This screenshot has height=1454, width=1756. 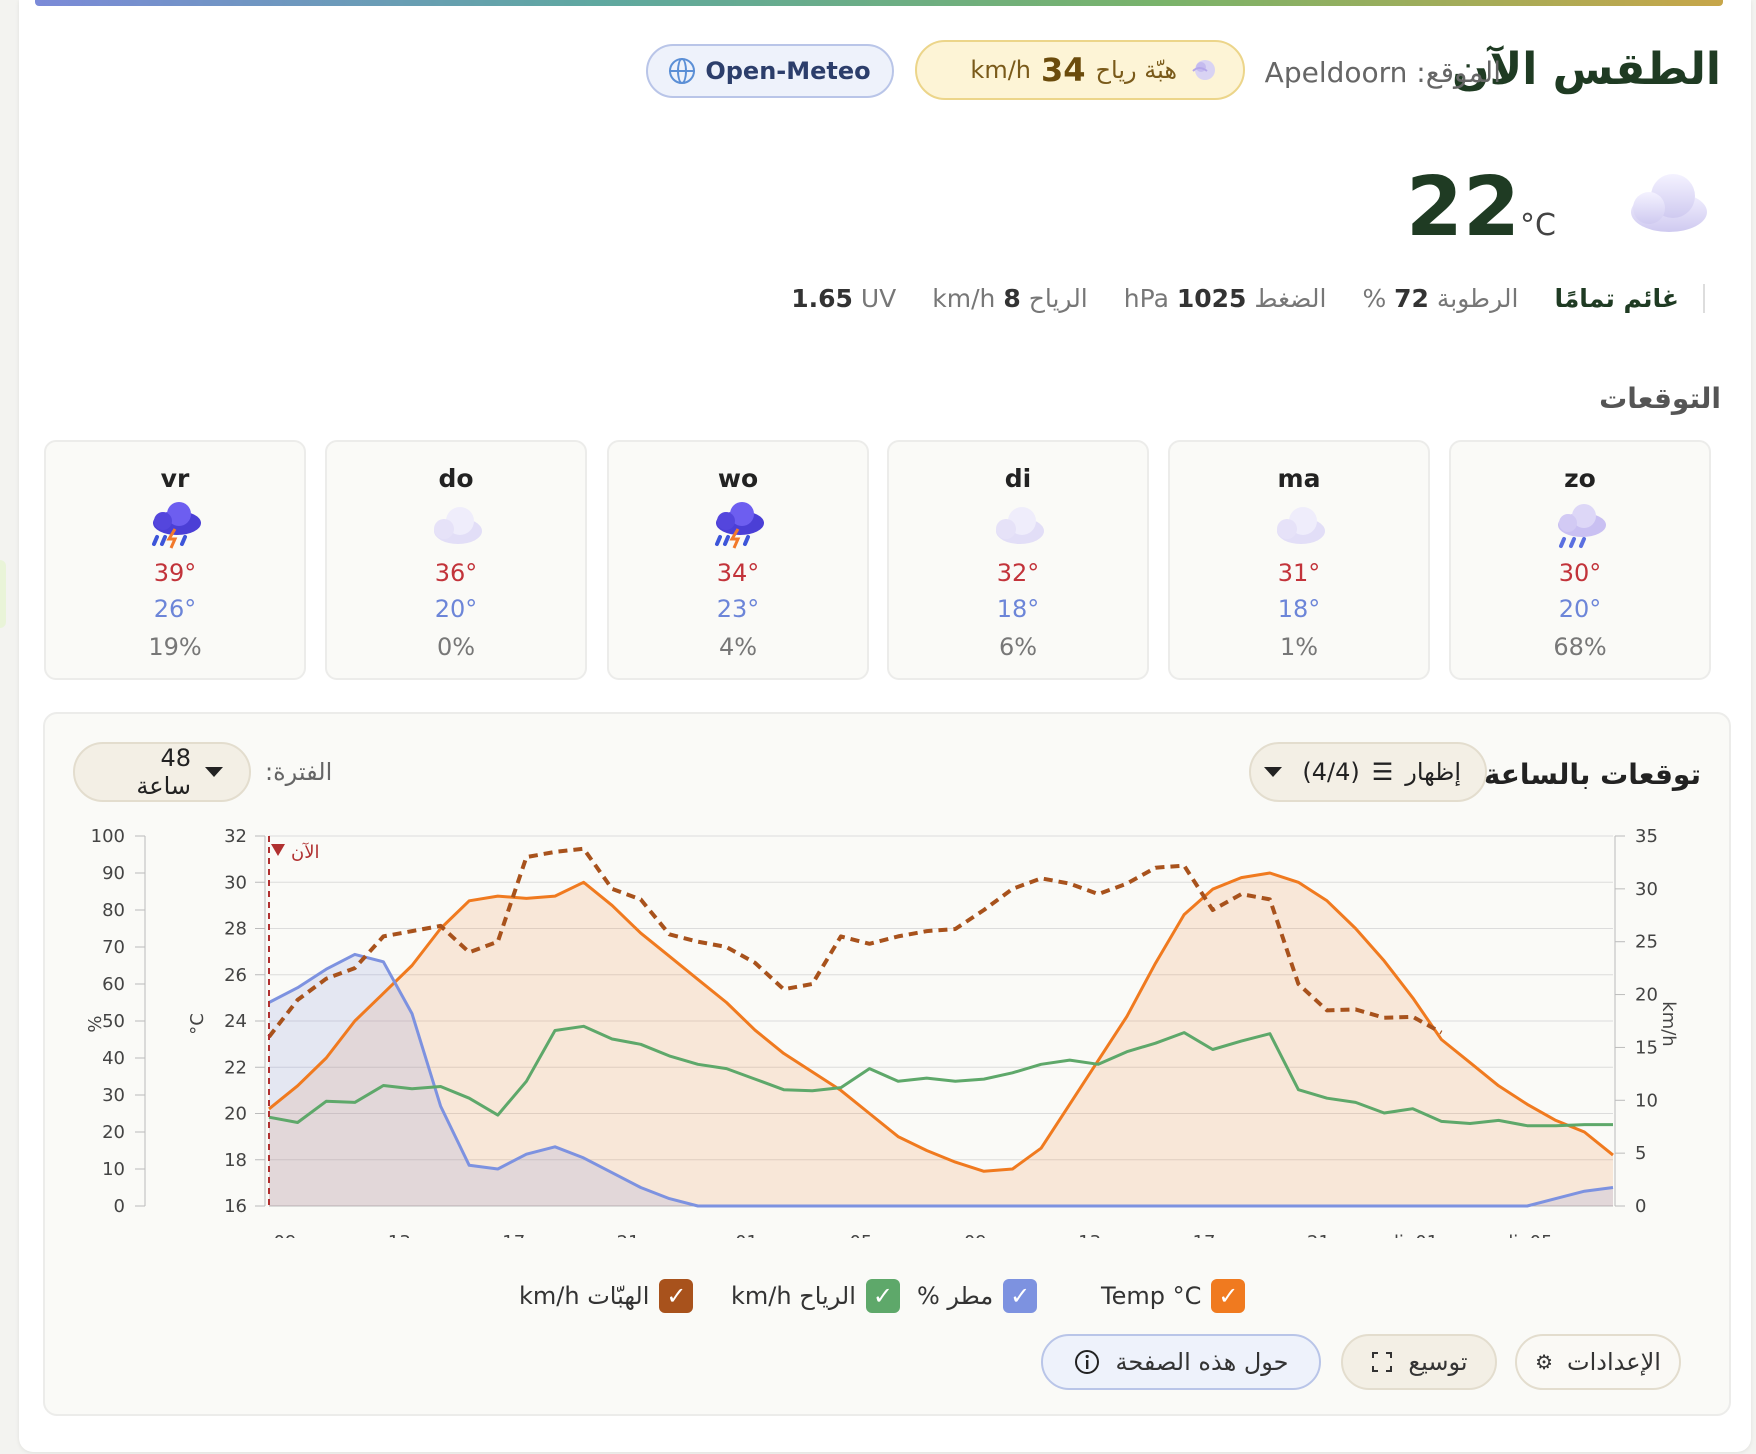 I want to click on temp-tick-label: 16, so click(x=235, y=1206).